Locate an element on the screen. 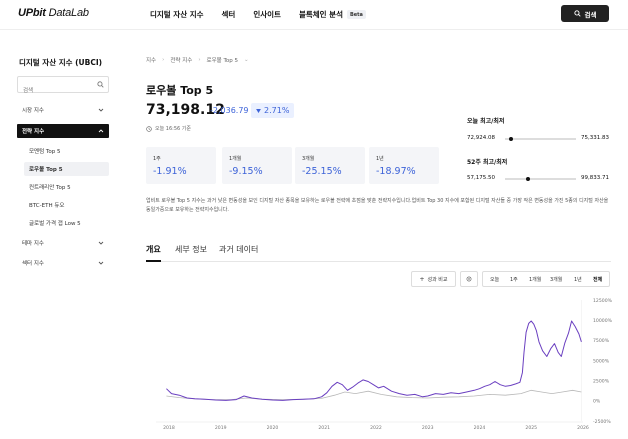 The image size is (628, 439). today-range-title: 오늘 최고/최저 is located at coordinates (486, 121).